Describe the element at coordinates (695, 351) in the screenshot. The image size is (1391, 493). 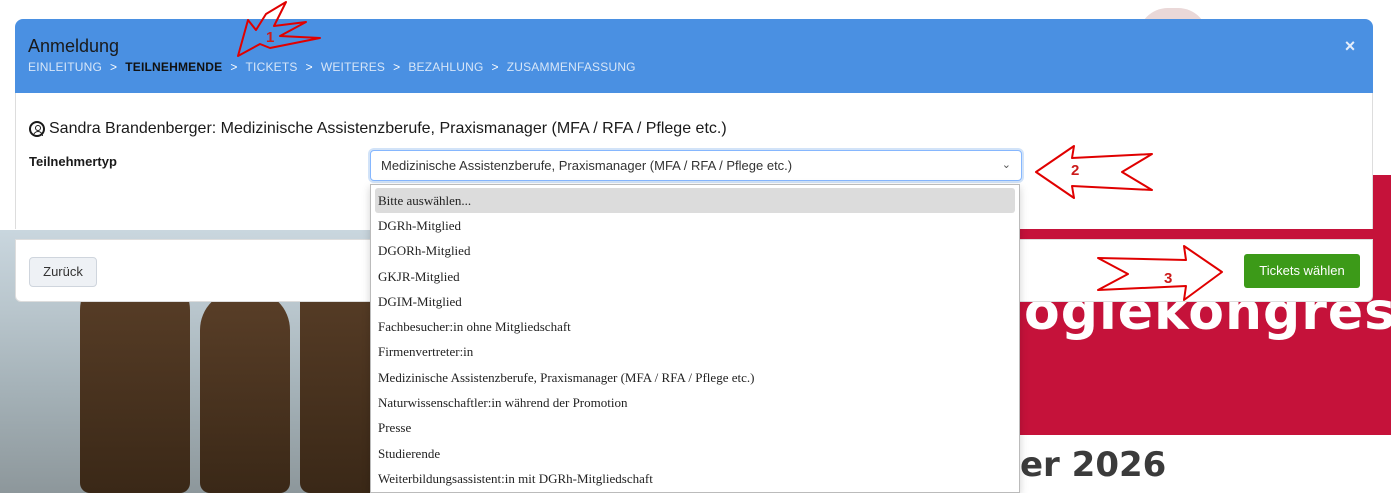
I see `dropdown-option: Firmenvertreter:in` at that location.